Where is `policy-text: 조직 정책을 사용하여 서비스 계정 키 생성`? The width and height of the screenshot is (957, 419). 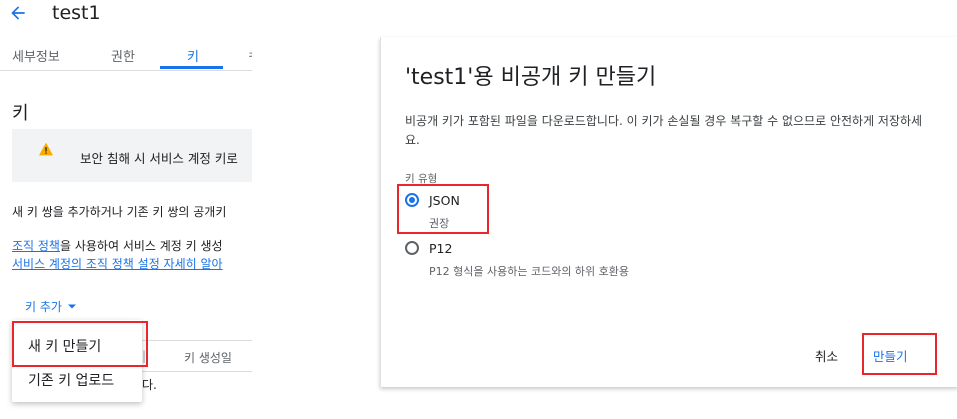 policy-text: 조직 정책을 사용하여 서비스 계정 키 생성 is located at coordinates (117, 245).